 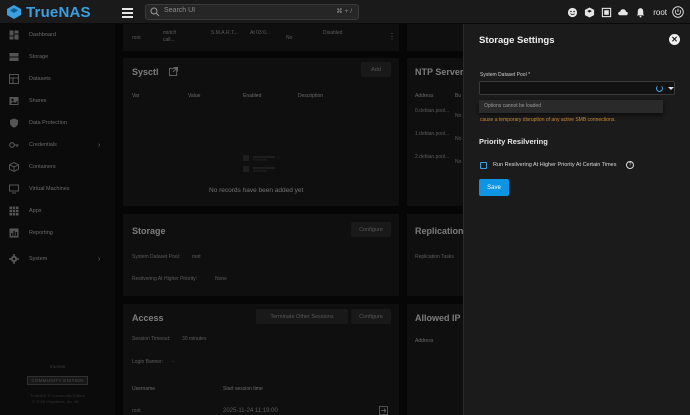 I want to click on truenas-logo-icon, so click(x=14, y=12).